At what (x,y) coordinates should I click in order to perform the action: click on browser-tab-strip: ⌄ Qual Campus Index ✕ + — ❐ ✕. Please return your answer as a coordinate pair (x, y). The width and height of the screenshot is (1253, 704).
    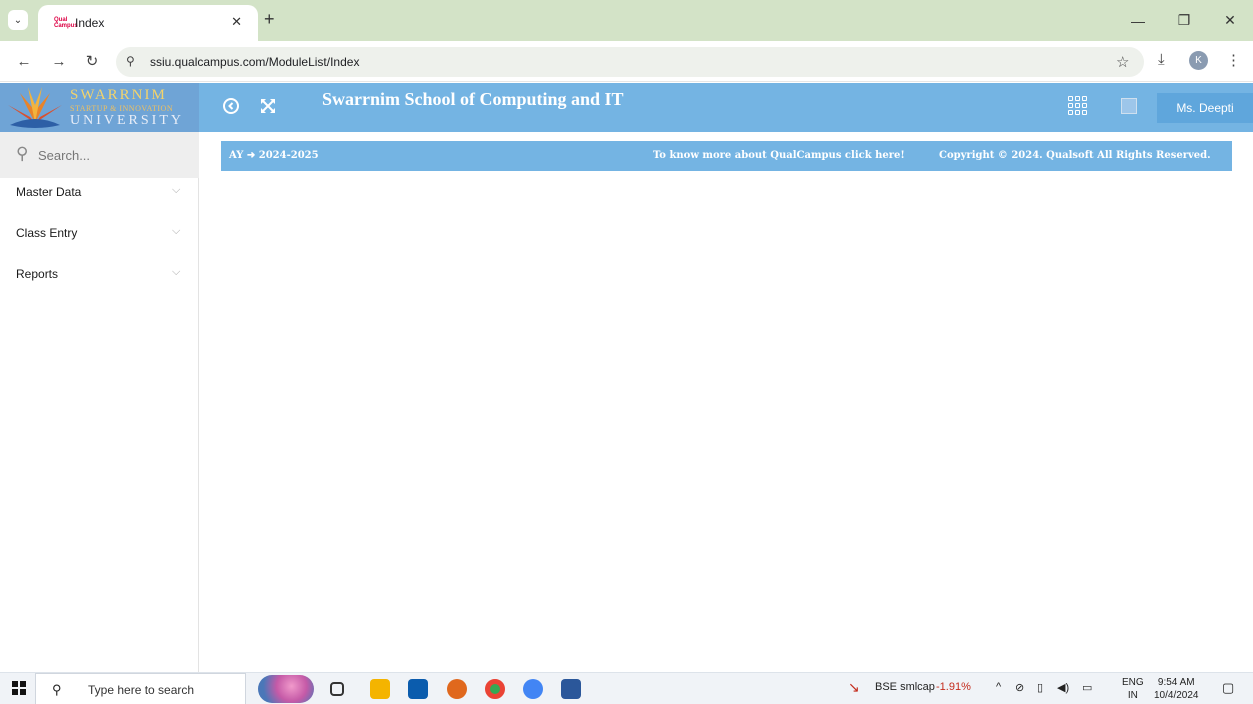
    Looking at the image, I should click on (626, 20).